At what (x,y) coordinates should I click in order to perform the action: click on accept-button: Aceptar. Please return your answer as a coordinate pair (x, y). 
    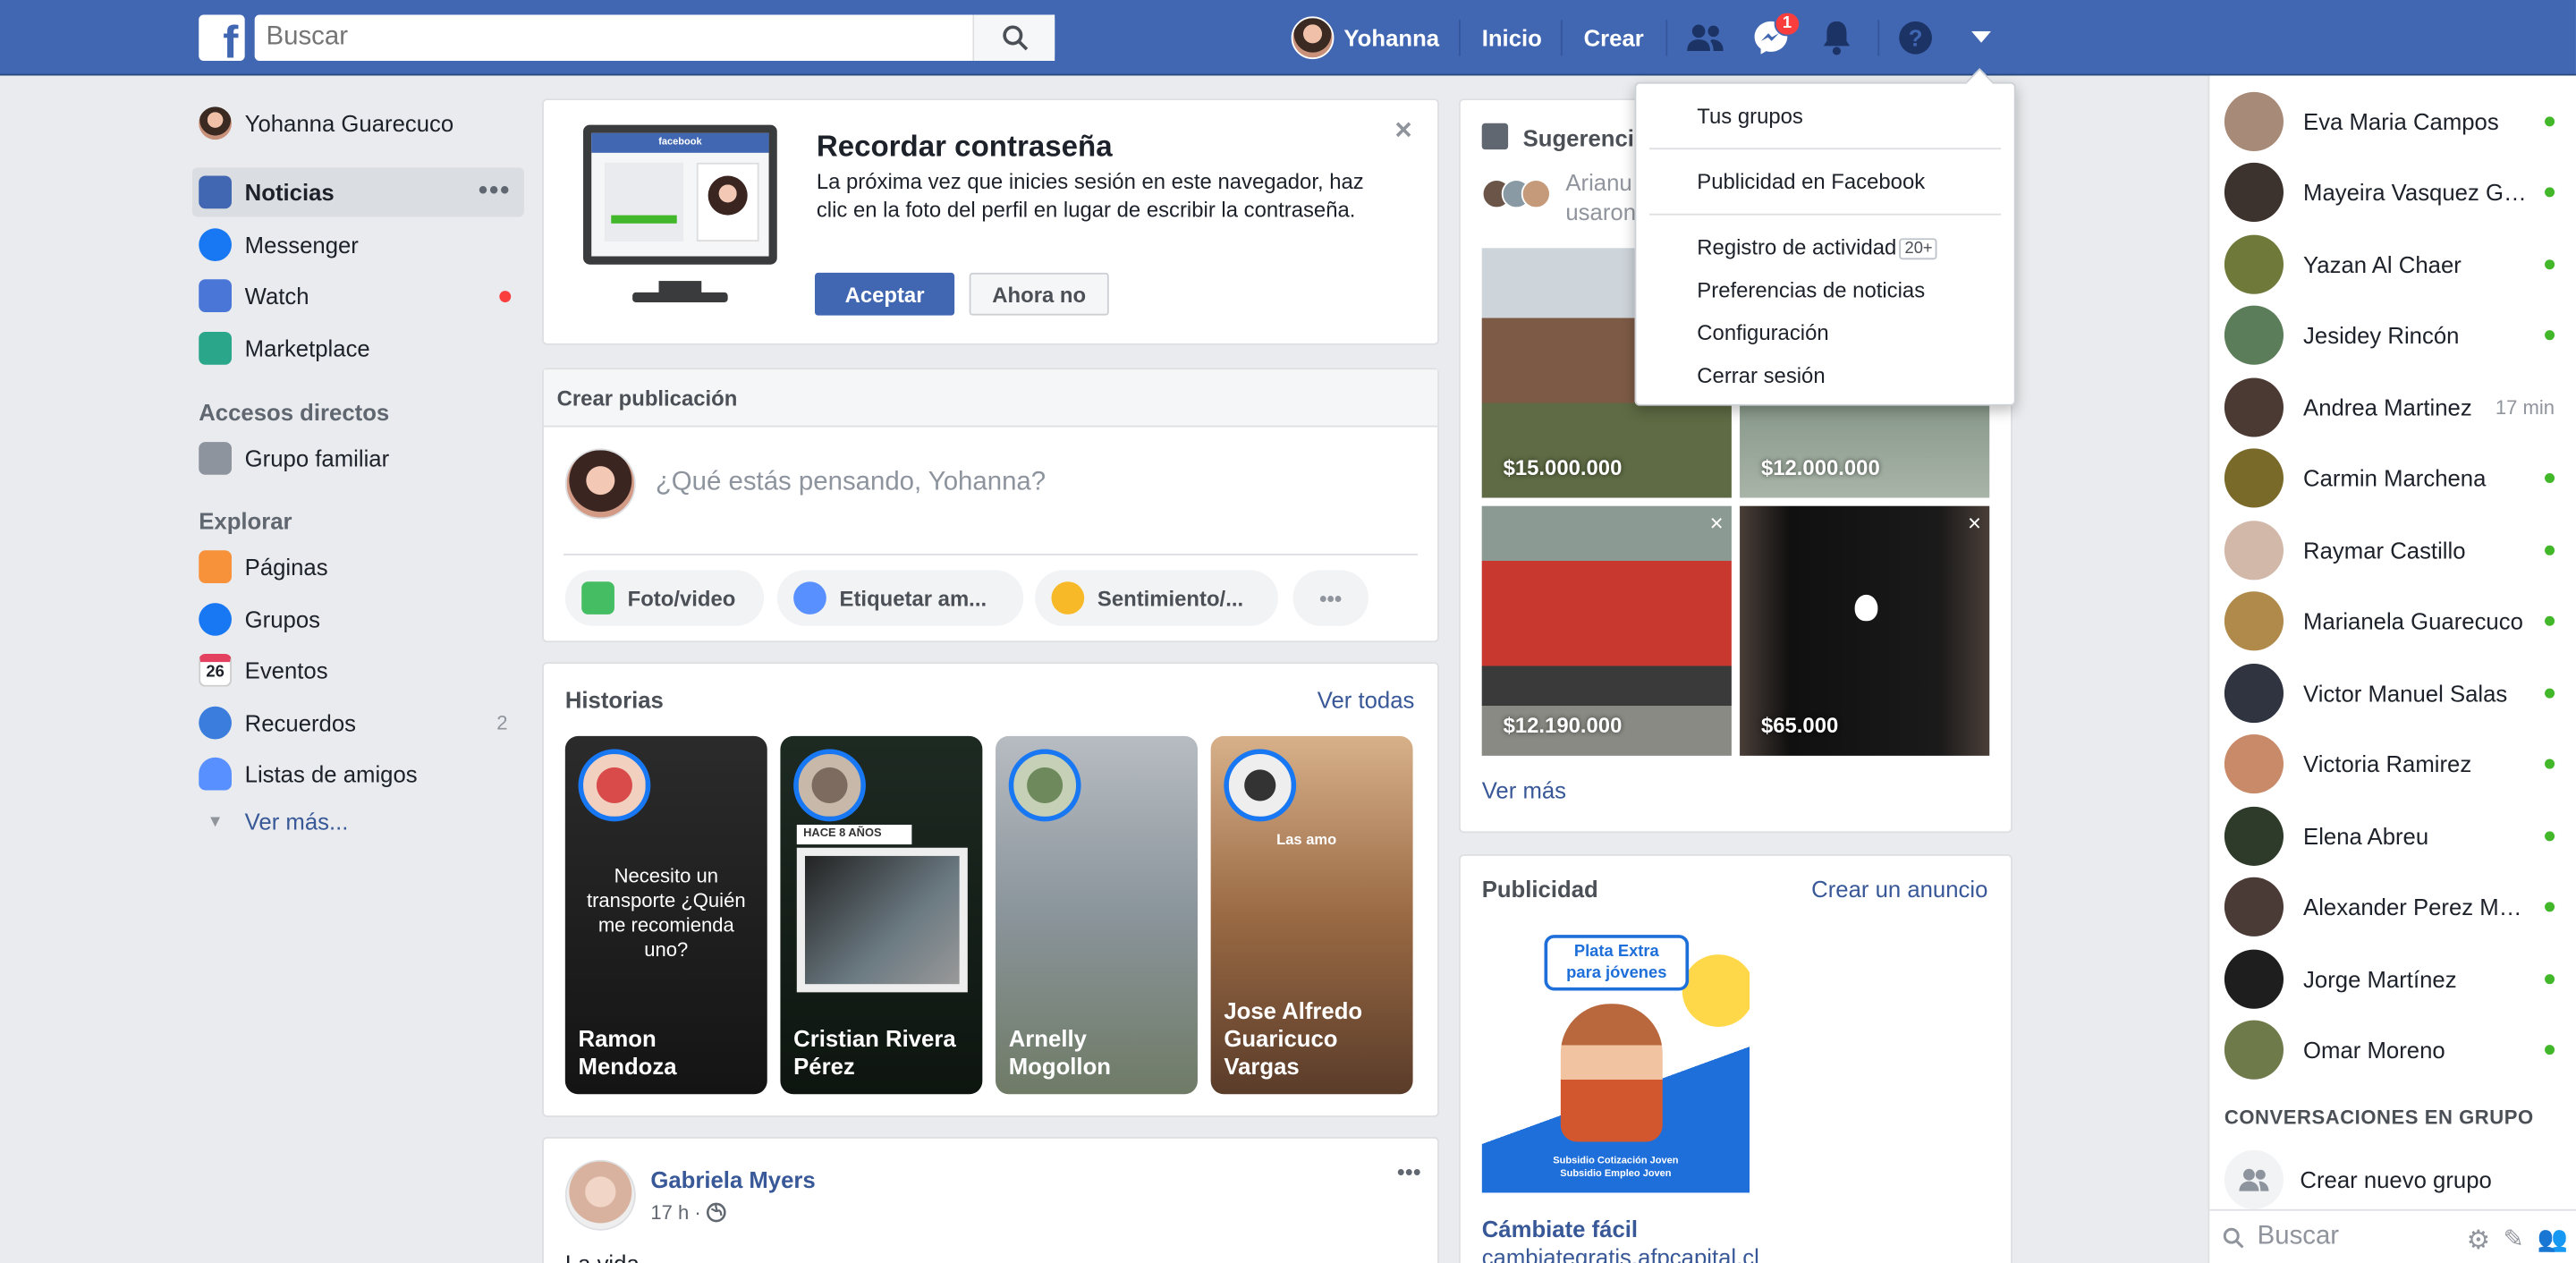
    Looking at the image, I should click on (885, 294).